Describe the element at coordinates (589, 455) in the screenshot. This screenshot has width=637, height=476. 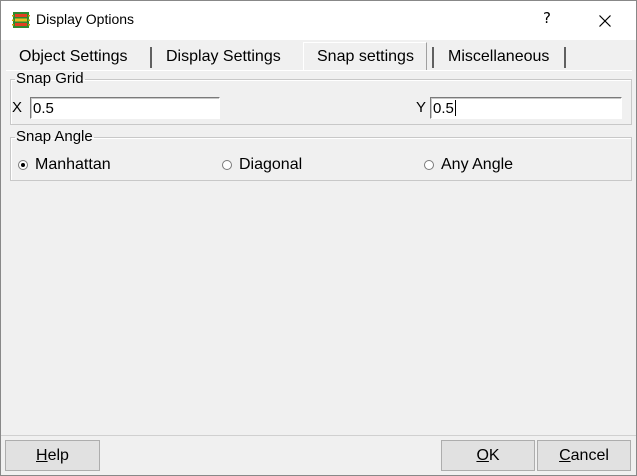
I see `cancel-label-rest: ancel` at that location.